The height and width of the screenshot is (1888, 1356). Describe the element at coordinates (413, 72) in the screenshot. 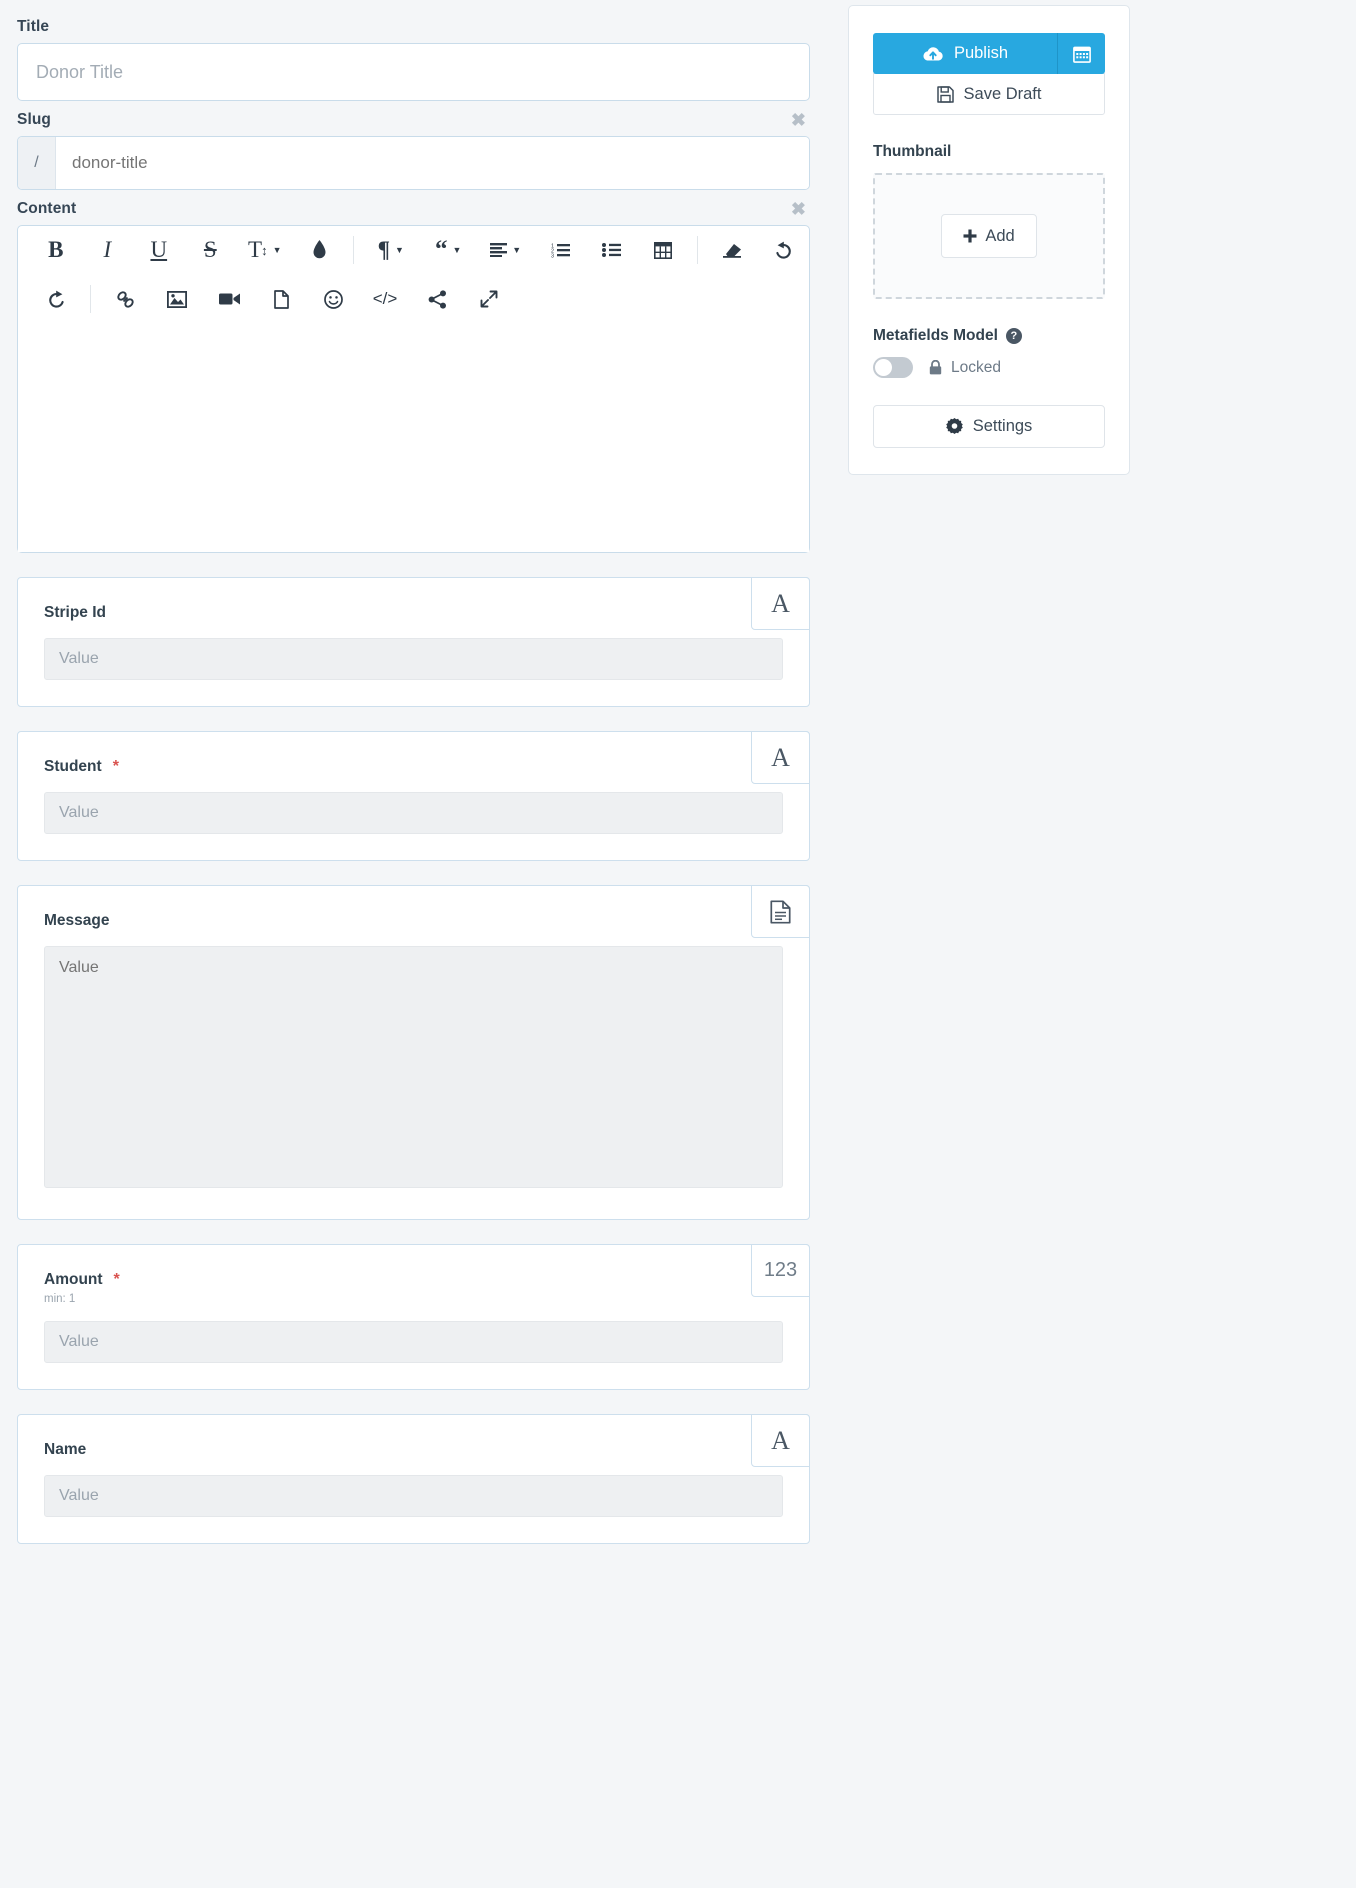

I see `title-input` at that location.